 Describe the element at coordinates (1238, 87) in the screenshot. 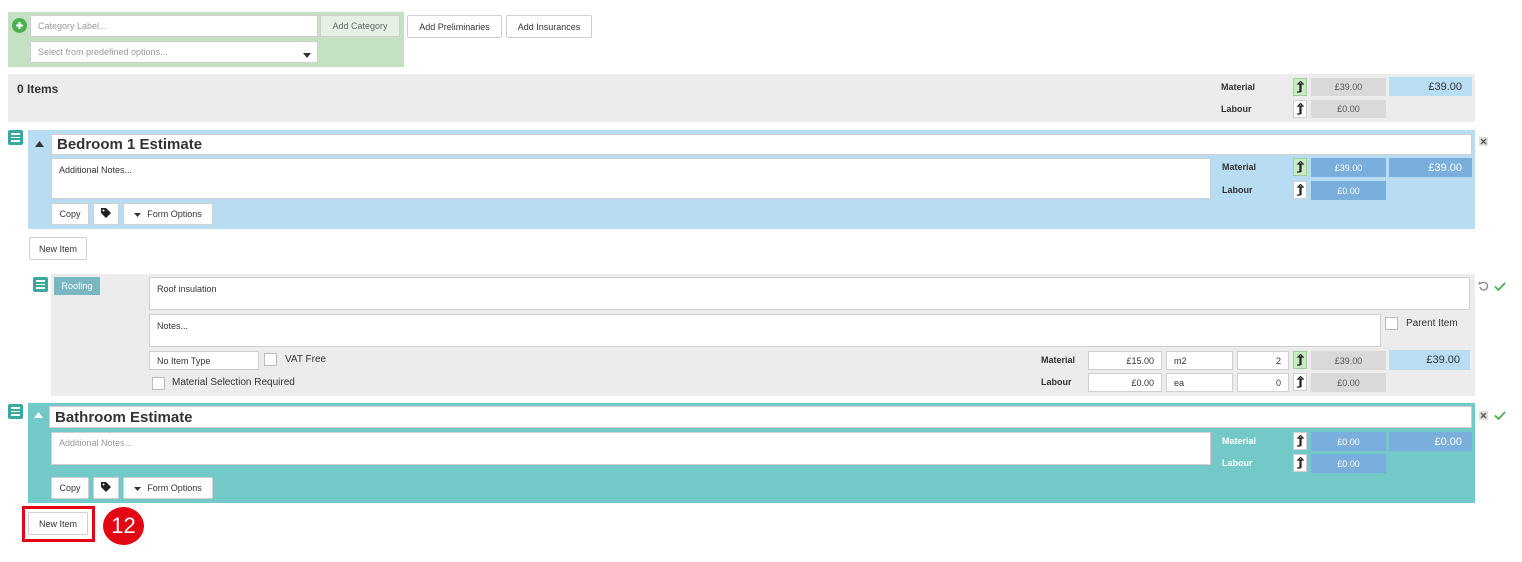

I see `summary-material-label: Material` at that location.